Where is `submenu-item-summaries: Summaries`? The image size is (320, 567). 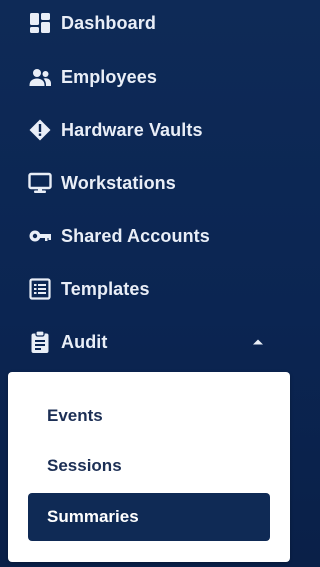
submenu-item-summaries: Summaries is located at coordinates (149, 517).